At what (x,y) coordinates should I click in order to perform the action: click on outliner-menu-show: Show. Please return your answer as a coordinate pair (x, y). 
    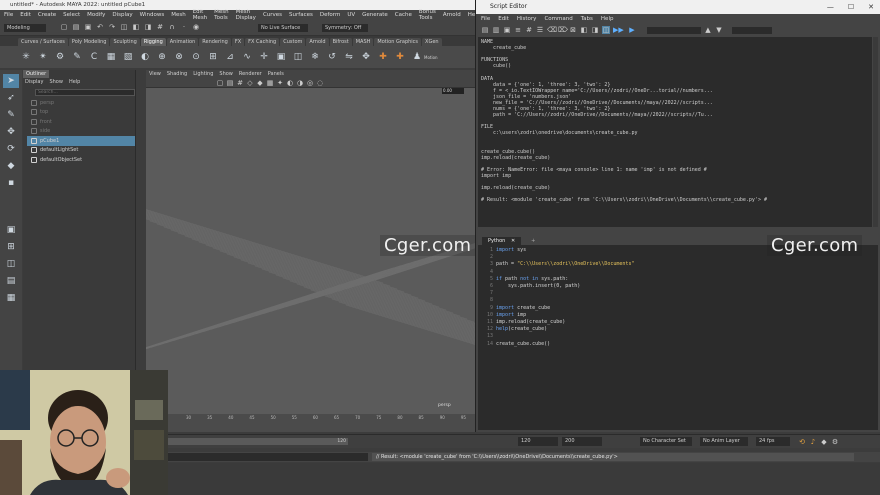
    Looking at the image, I should click on (56, 82).